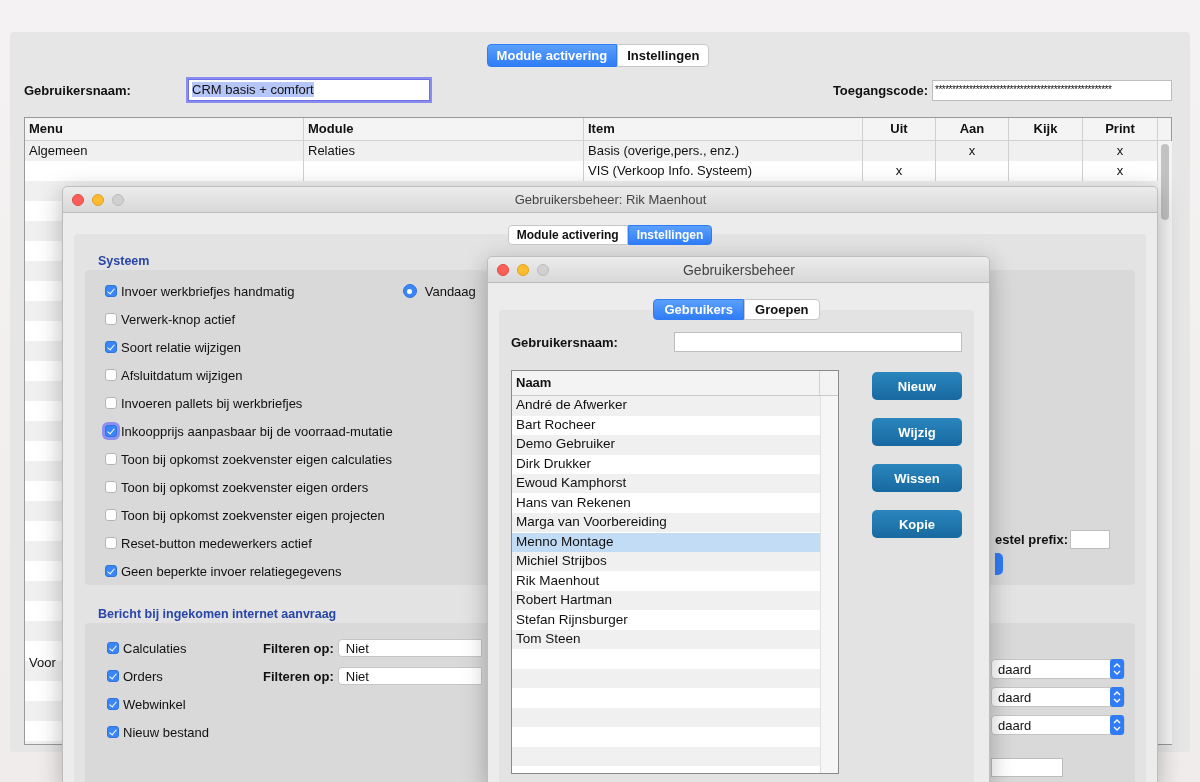 Image resolution: width=1200 pixels, height=782 pixels. Describe the element at coordinates (444, 151) in the screenshot. I see `table-cell: Relaties` at that location.